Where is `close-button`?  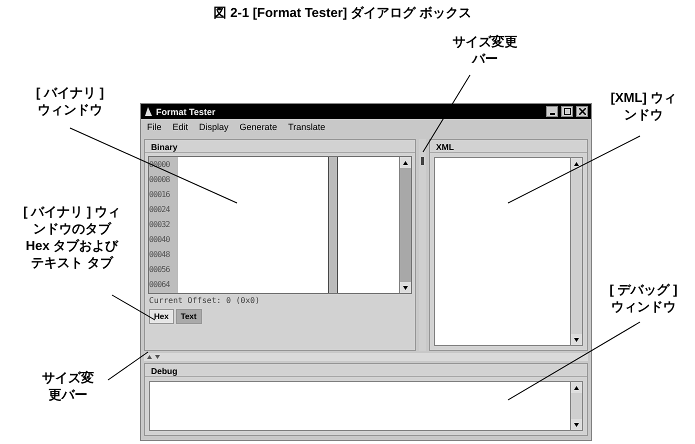 close-button is located at coordinates (582, 111).